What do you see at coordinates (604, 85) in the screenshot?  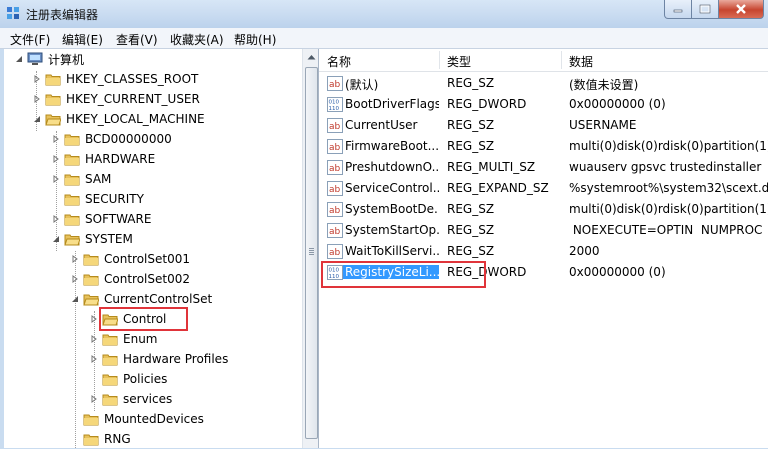 I see `value-data: (数值未设置)` at bounding box center [604, 85].